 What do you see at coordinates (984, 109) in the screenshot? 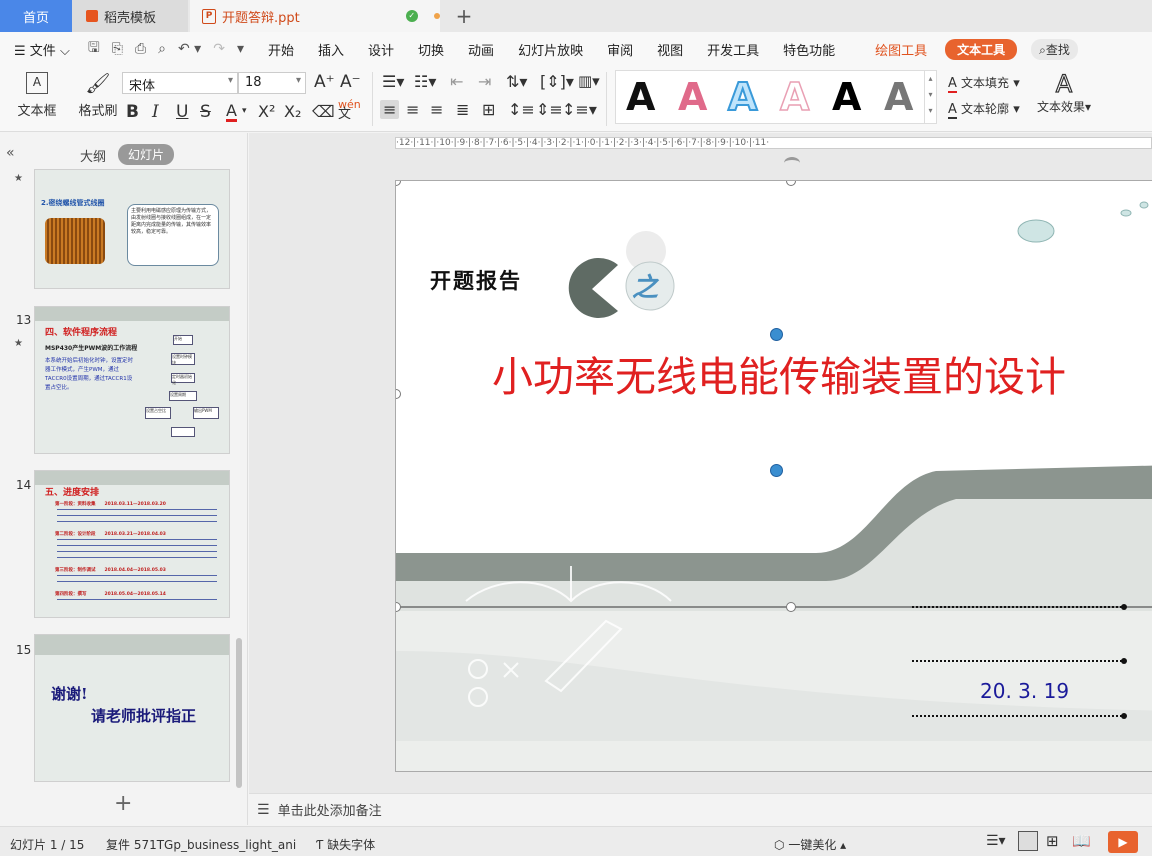
I see `text-outline-button: A 文本轮廓 ▾` at bounding box center [984, 109].